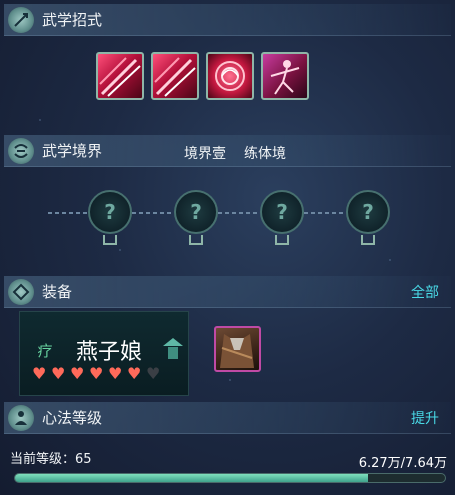  I want to click on rose-skill-icon, so click(230, 76).